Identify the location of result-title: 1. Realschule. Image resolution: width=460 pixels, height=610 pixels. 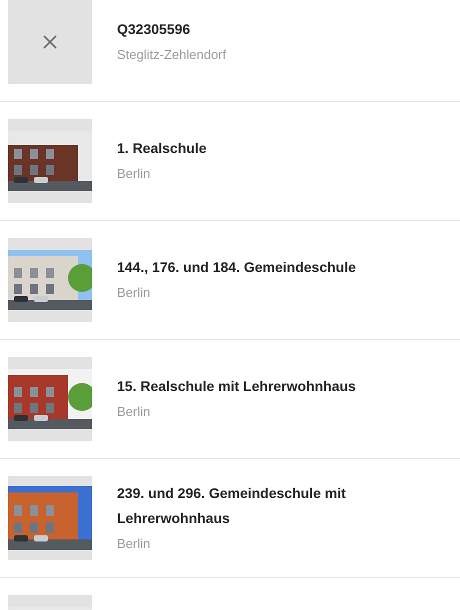
(161, 148).